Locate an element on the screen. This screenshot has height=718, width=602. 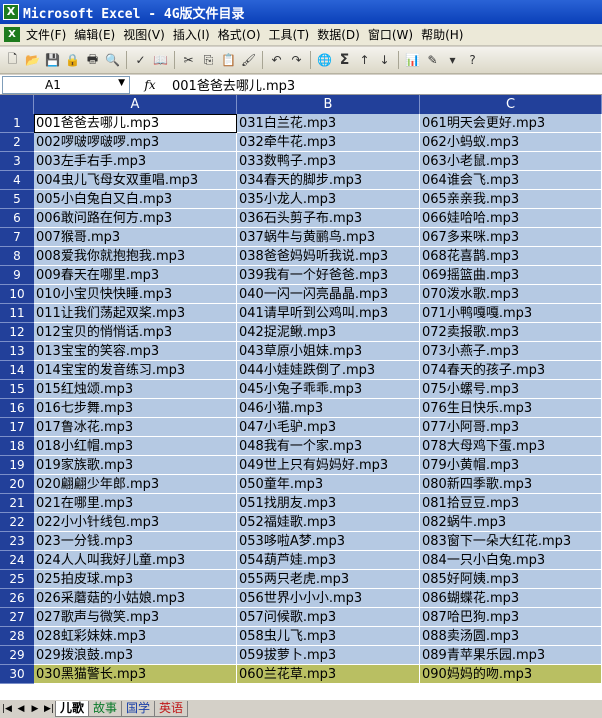
row-header: 18 is located at coordinates (17, 446).